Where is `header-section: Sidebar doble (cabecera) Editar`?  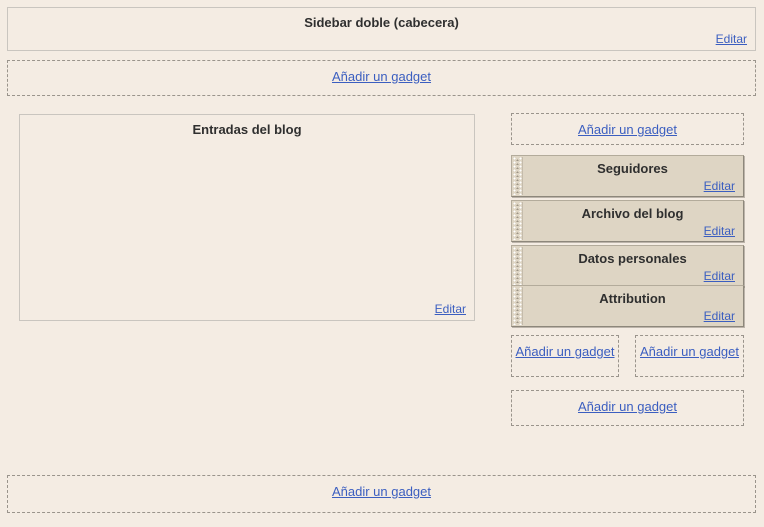 header-section: Sidebar doble (cabecera) Editar is located at coordinates (381, 29).